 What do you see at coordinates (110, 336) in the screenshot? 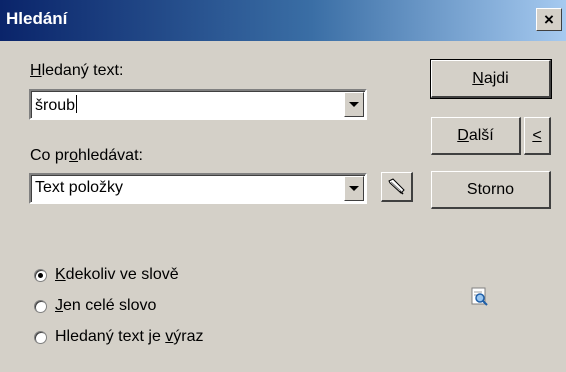
I see `option-2-pre: Hledaný text je` at bounding box center [110, 336].